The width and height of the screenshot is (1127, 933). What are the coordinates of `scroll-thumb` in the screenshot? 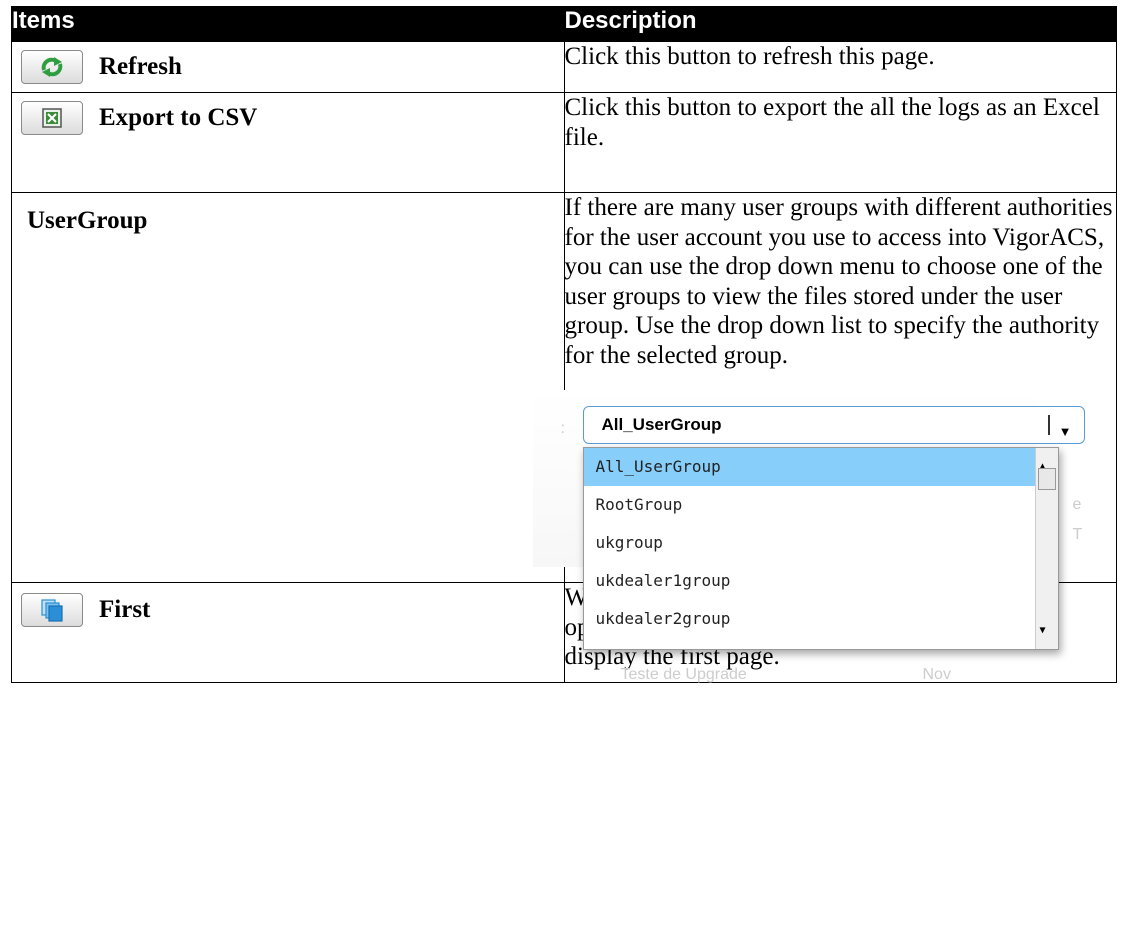 It's located at (1046, 479).